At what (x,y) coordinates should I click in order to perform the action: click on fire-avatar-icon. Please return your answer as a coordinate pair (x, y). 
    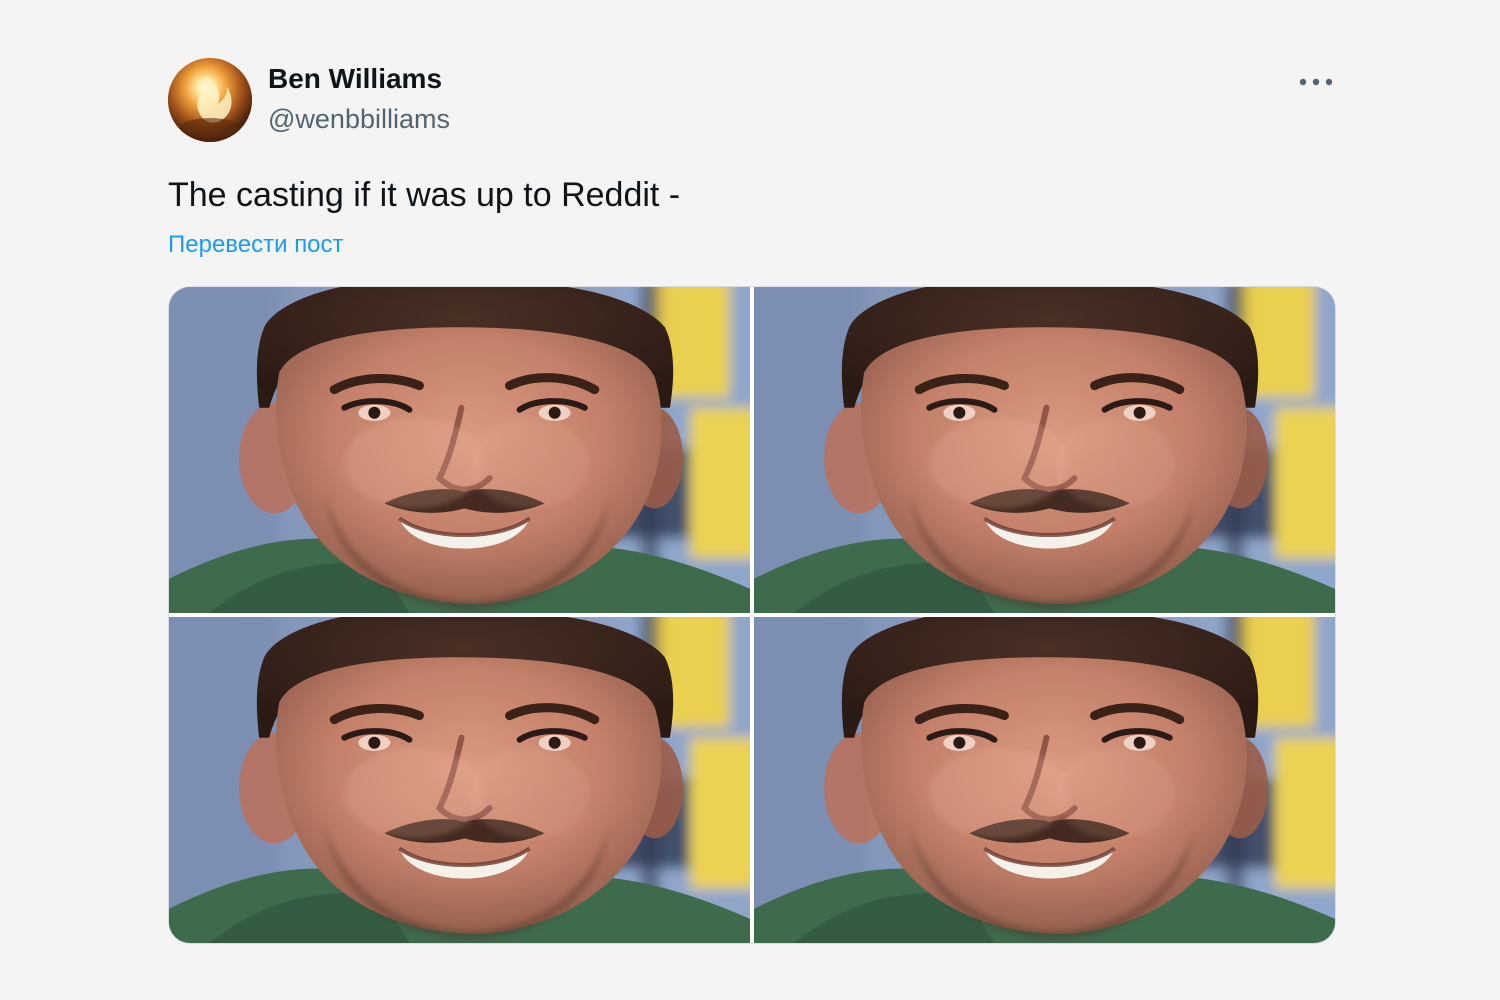
    Looking at the image, I should click on (210, 100).